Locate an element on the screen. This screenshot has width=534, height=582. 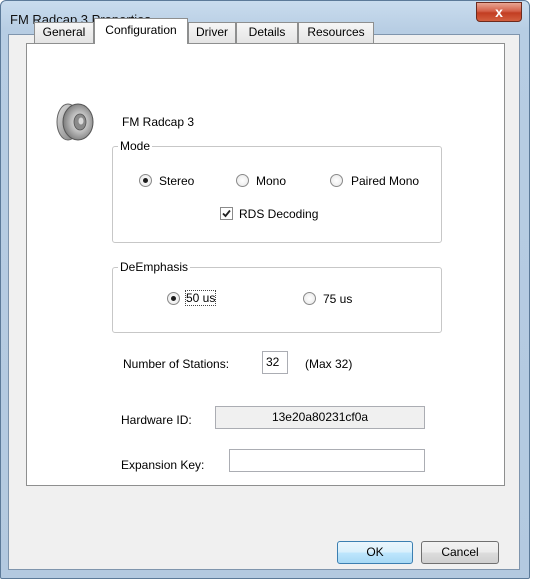
hardware-id-field: 13e20a80231cf0a is located at coordinates (320, 417).